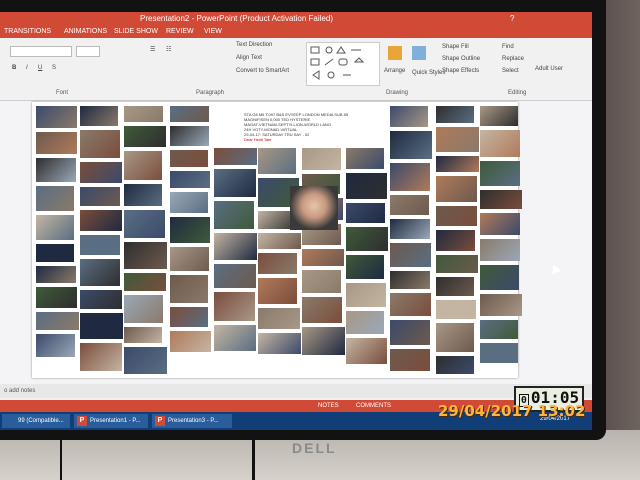 This screenshot has width=640, height=480. What do you see at coordinates (512, 19) in the screenshot?
I see `help-button: ?` at bounding box center [512, 19].